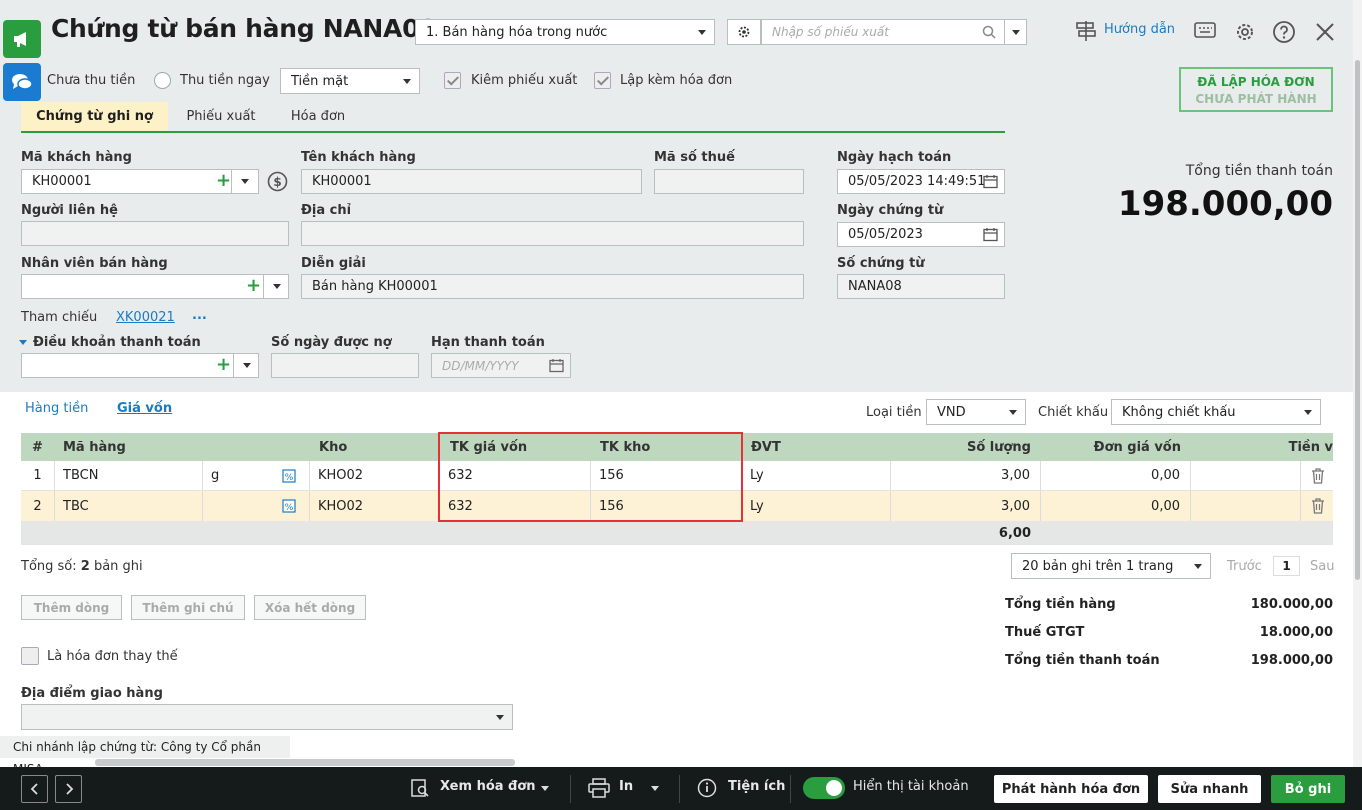  Describe the element at coordinates (1116, 447) in the screenshot. I see `col-header-unit-cost: Đơn giá vốn` at that location.